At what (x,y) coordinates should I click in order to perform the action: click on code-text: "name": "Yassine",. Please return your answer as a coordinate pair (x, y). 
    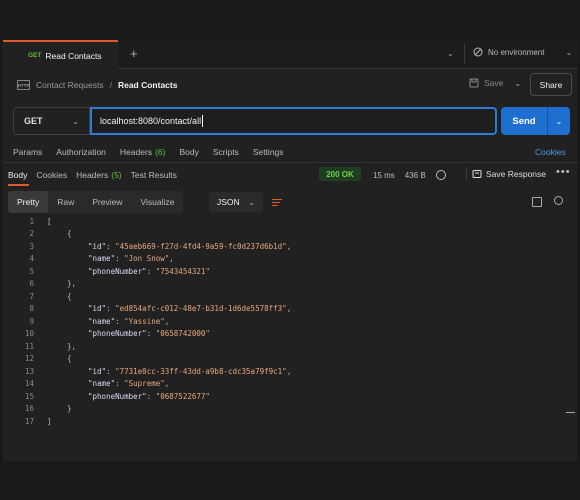
    Looking at the image, I should click on (128, 321).